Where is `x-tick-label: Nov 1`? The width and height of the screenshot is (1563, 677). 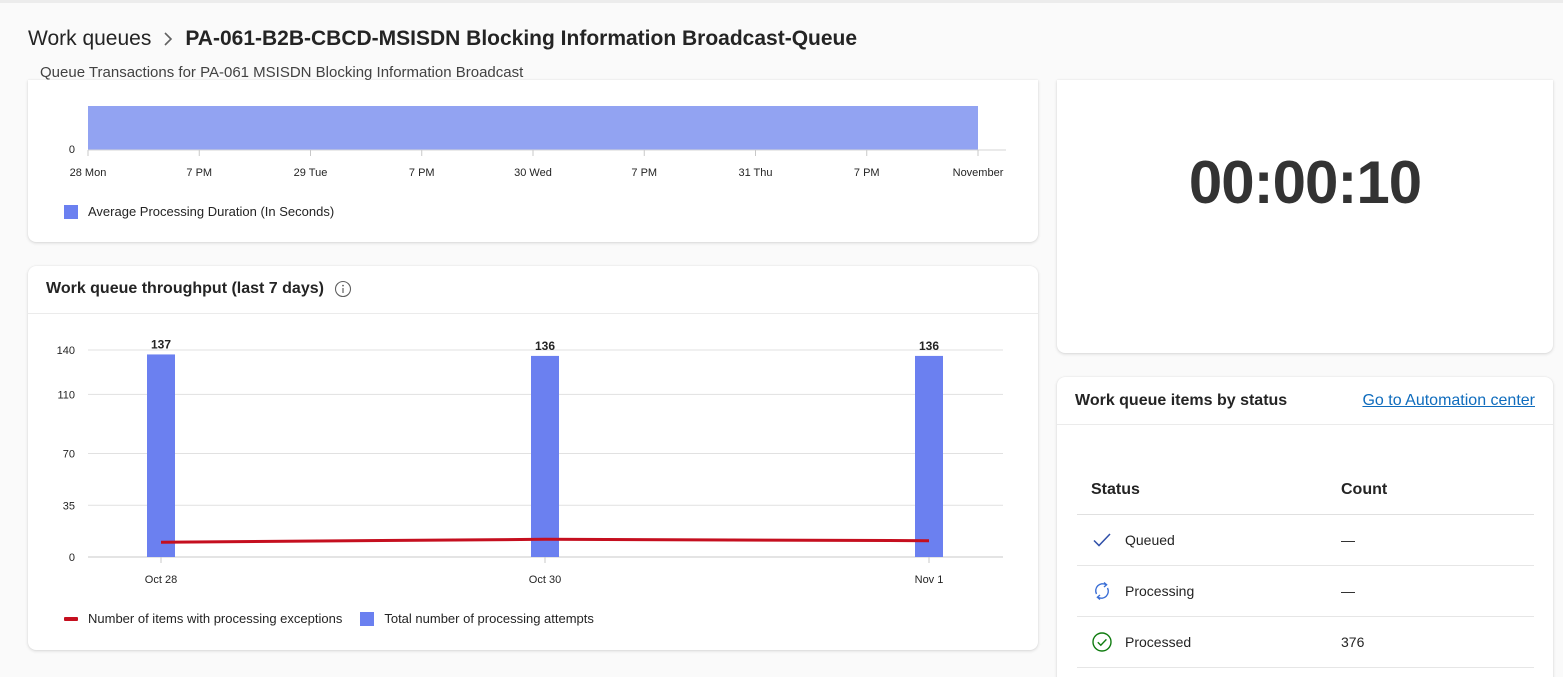
x-tick-label: Nov 1 is located at coordinates (929, 580).